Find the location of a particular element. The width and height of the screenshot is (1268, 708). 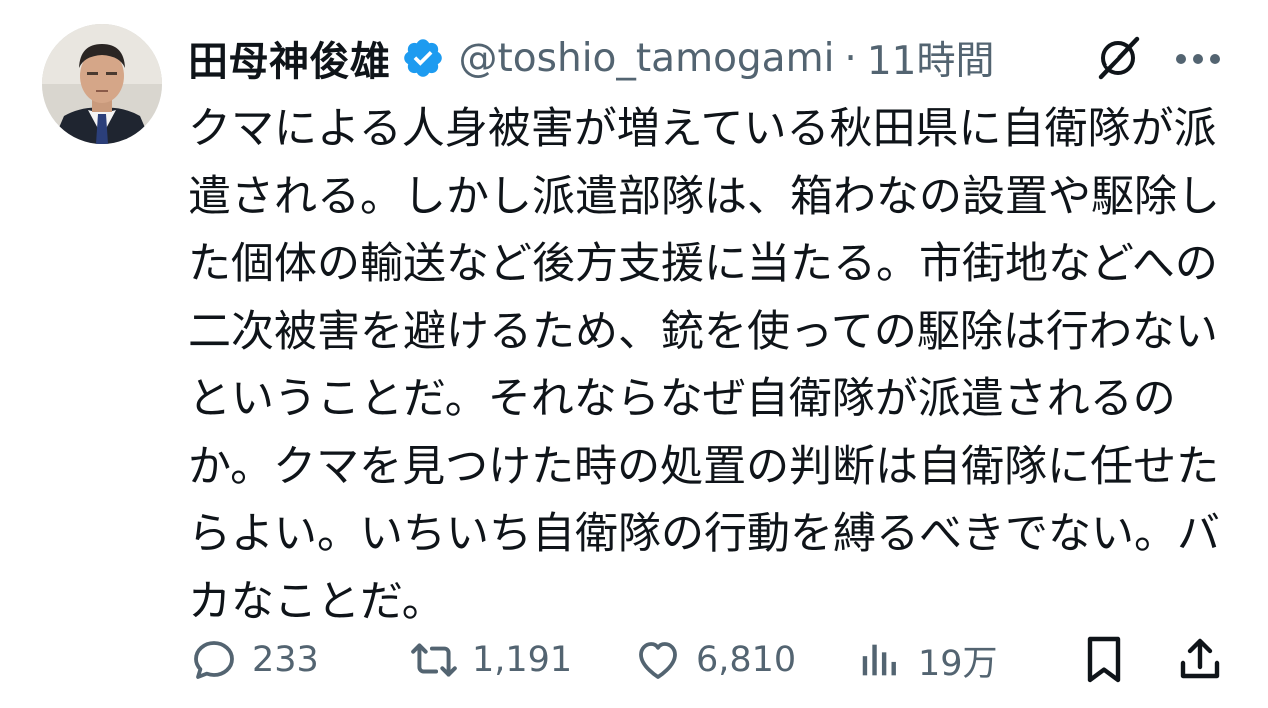

views-count: 19万 is located at coordinates (958, 663).